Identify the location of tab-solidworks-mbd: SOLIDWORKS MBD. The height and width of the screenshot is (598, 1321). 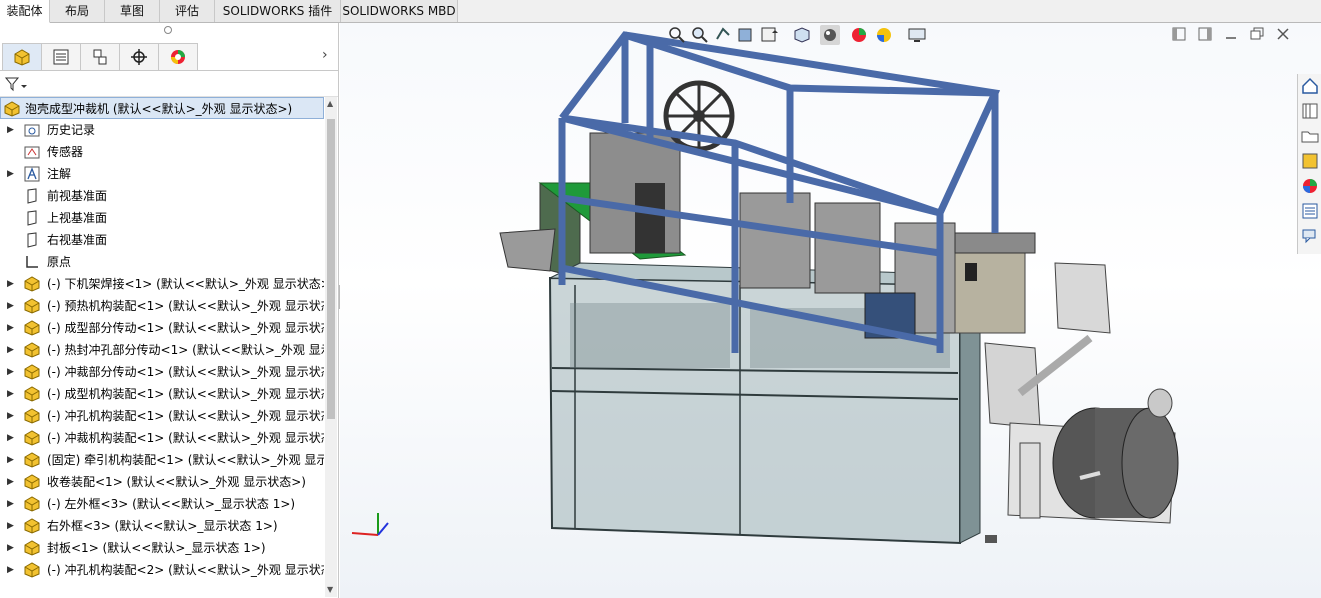
(399, 11).